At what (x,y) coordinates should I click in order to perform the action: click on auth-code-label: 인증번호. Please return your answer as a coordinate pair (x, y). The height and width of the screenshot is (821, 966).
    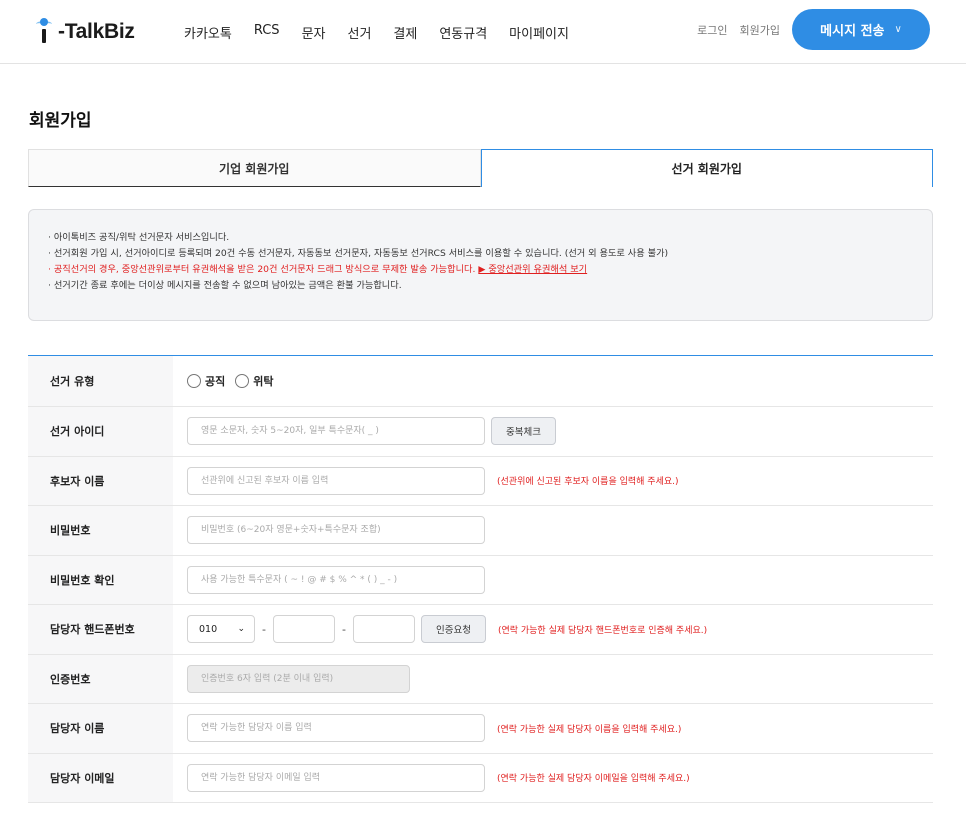
    Looking at the image, I should click on (100, 678).